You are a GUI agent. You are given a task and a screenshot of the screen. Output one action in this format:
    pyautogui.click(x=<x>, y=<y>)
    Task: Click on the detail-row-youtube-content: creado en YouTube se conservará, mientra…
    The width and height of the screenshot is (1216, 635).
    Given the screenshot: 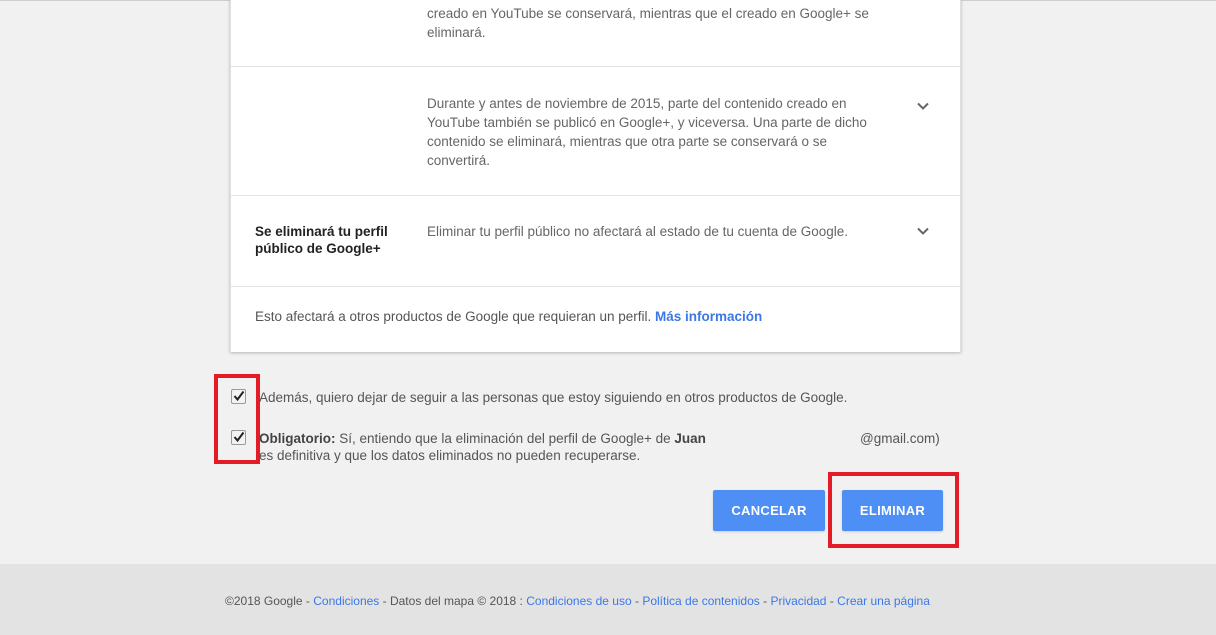 What is the action you would take?
    pyautogui.click(x=595, y=33)
    